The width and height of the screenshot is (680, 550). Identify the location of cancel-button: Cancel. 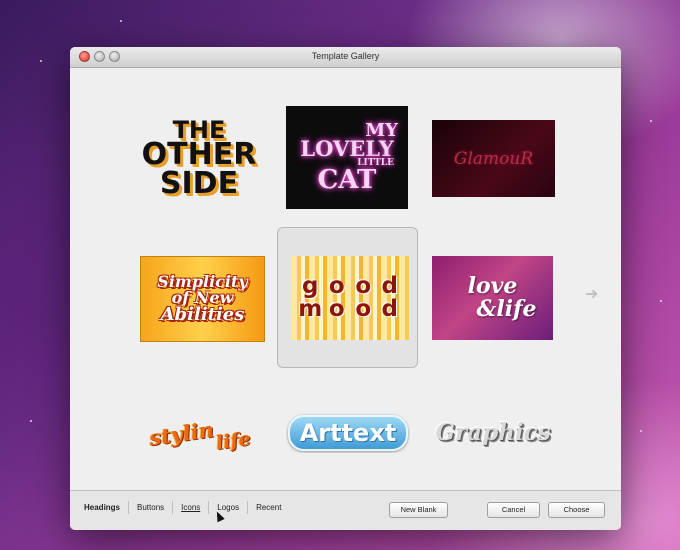
(513, 510).